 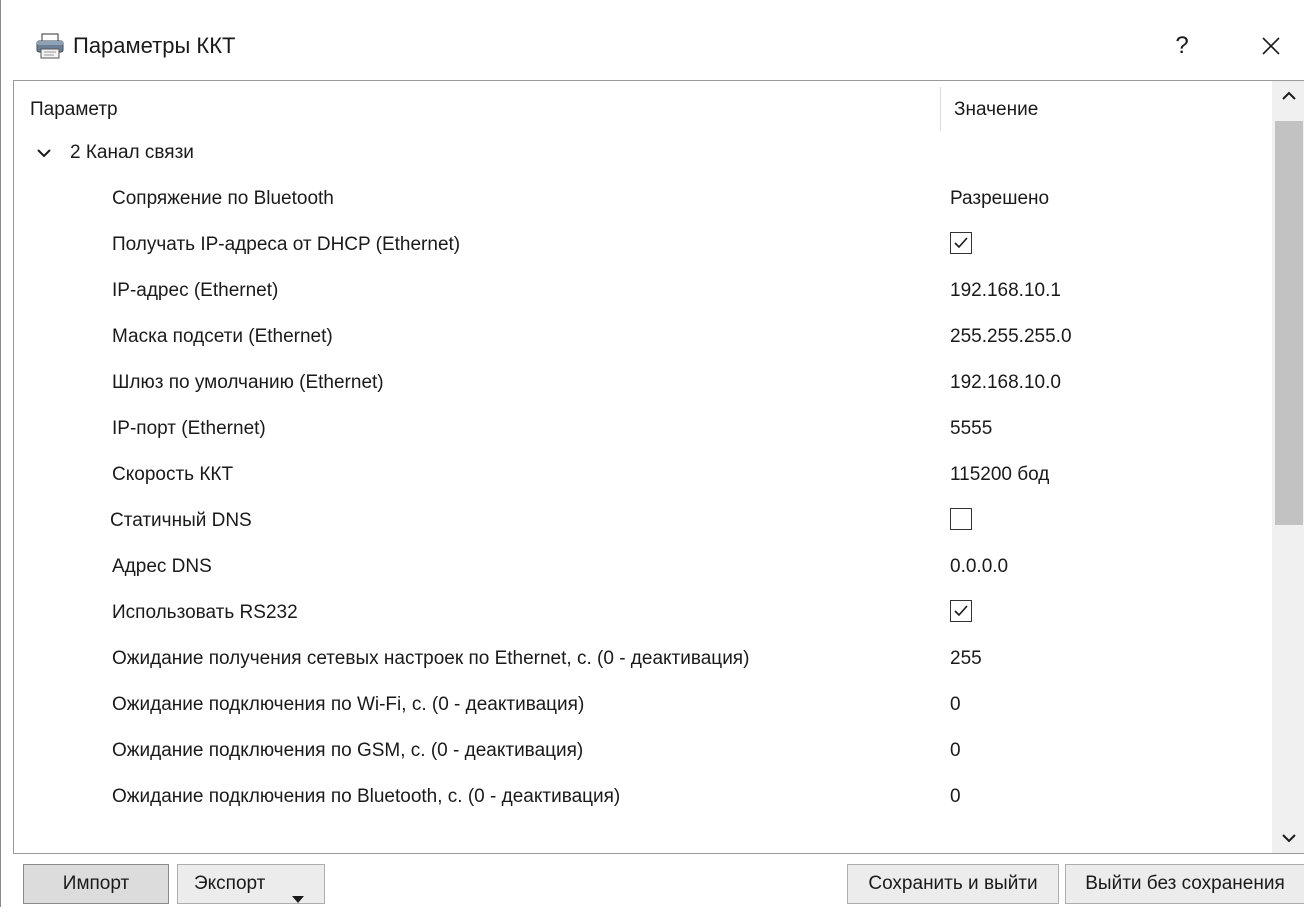 What do you see at coordinates (643, 522) in the screenshot?
I see `table-row: Статичный DNS` at bounding box center [643, 522].